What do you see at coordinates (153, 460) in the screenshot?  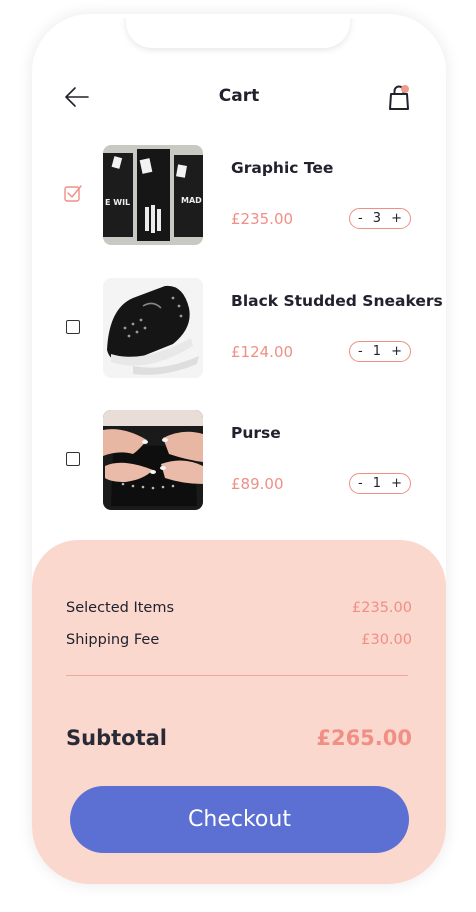 I see `product-image-purse` at bounding box center [153, 460].